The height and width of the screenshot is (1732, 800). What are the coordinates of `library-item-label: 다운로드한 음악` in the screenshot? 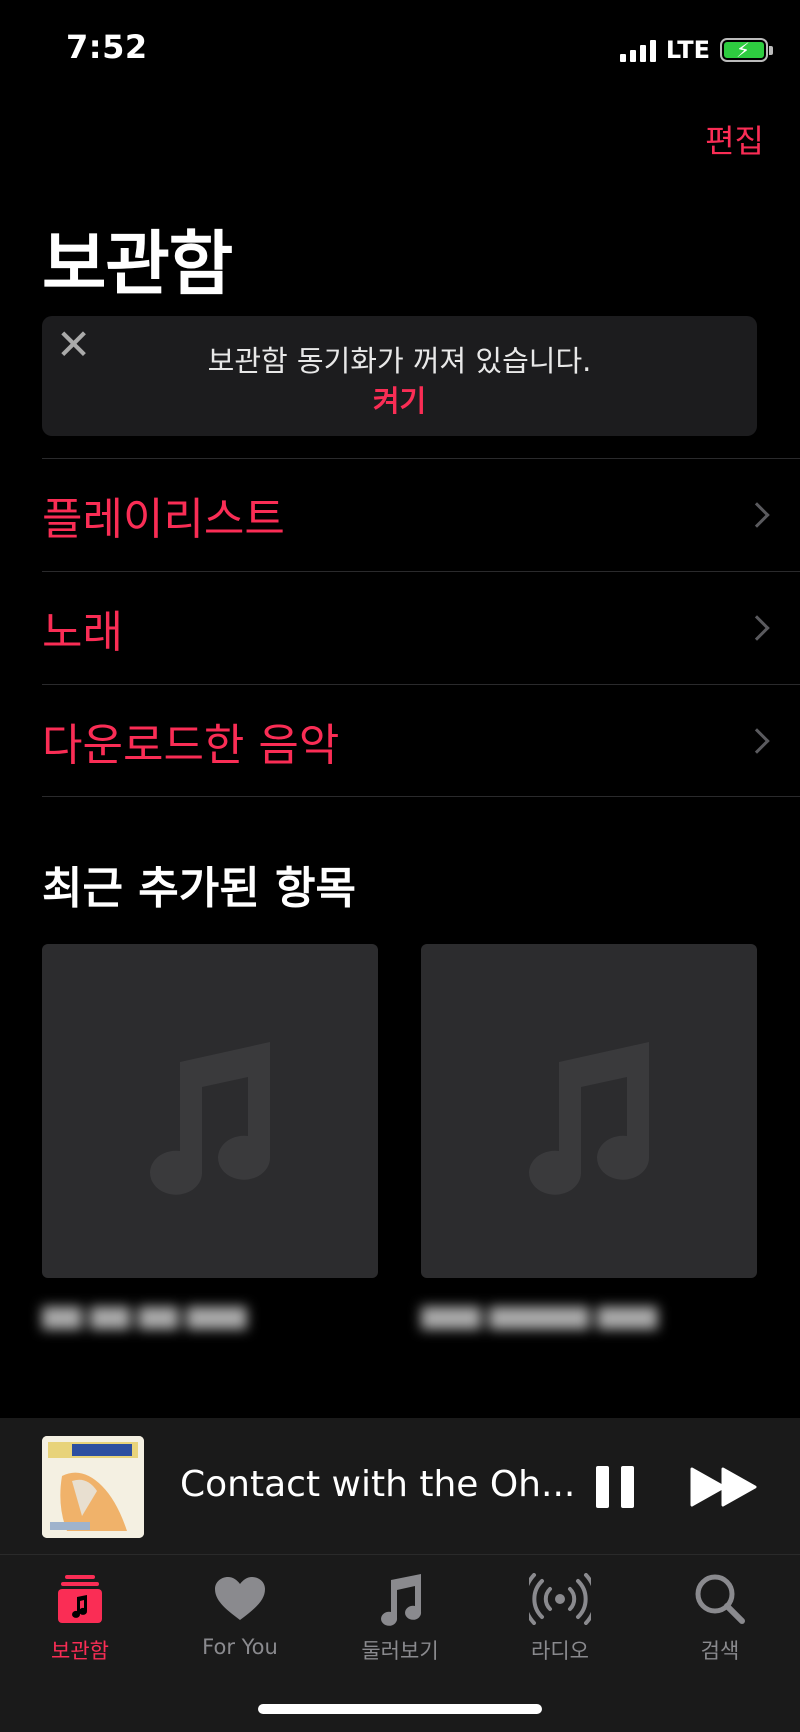 It's located at (191, 745).